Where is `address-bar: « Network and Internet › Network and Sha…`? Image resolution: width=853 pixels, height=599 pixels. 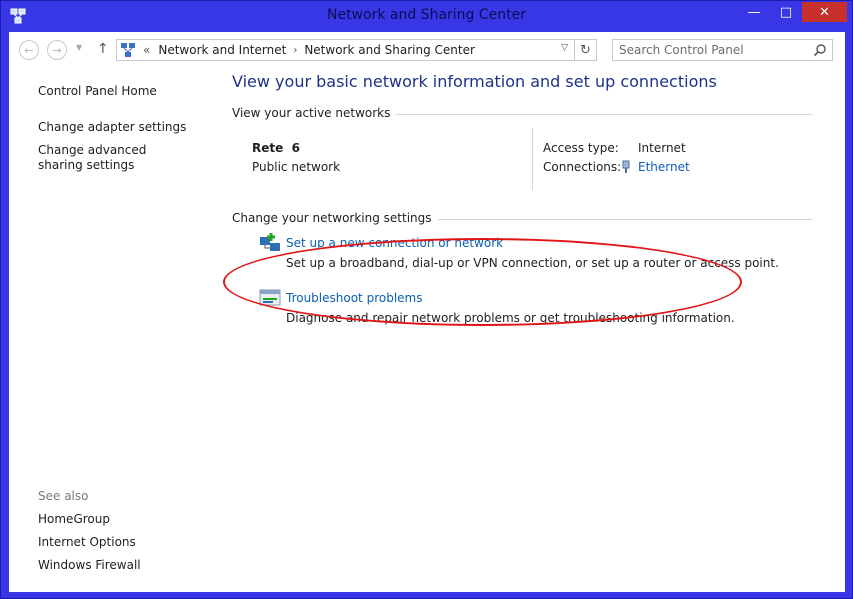 address-bar: « Network and Internet › Network and Sha… is located at coordinates (345, 50).